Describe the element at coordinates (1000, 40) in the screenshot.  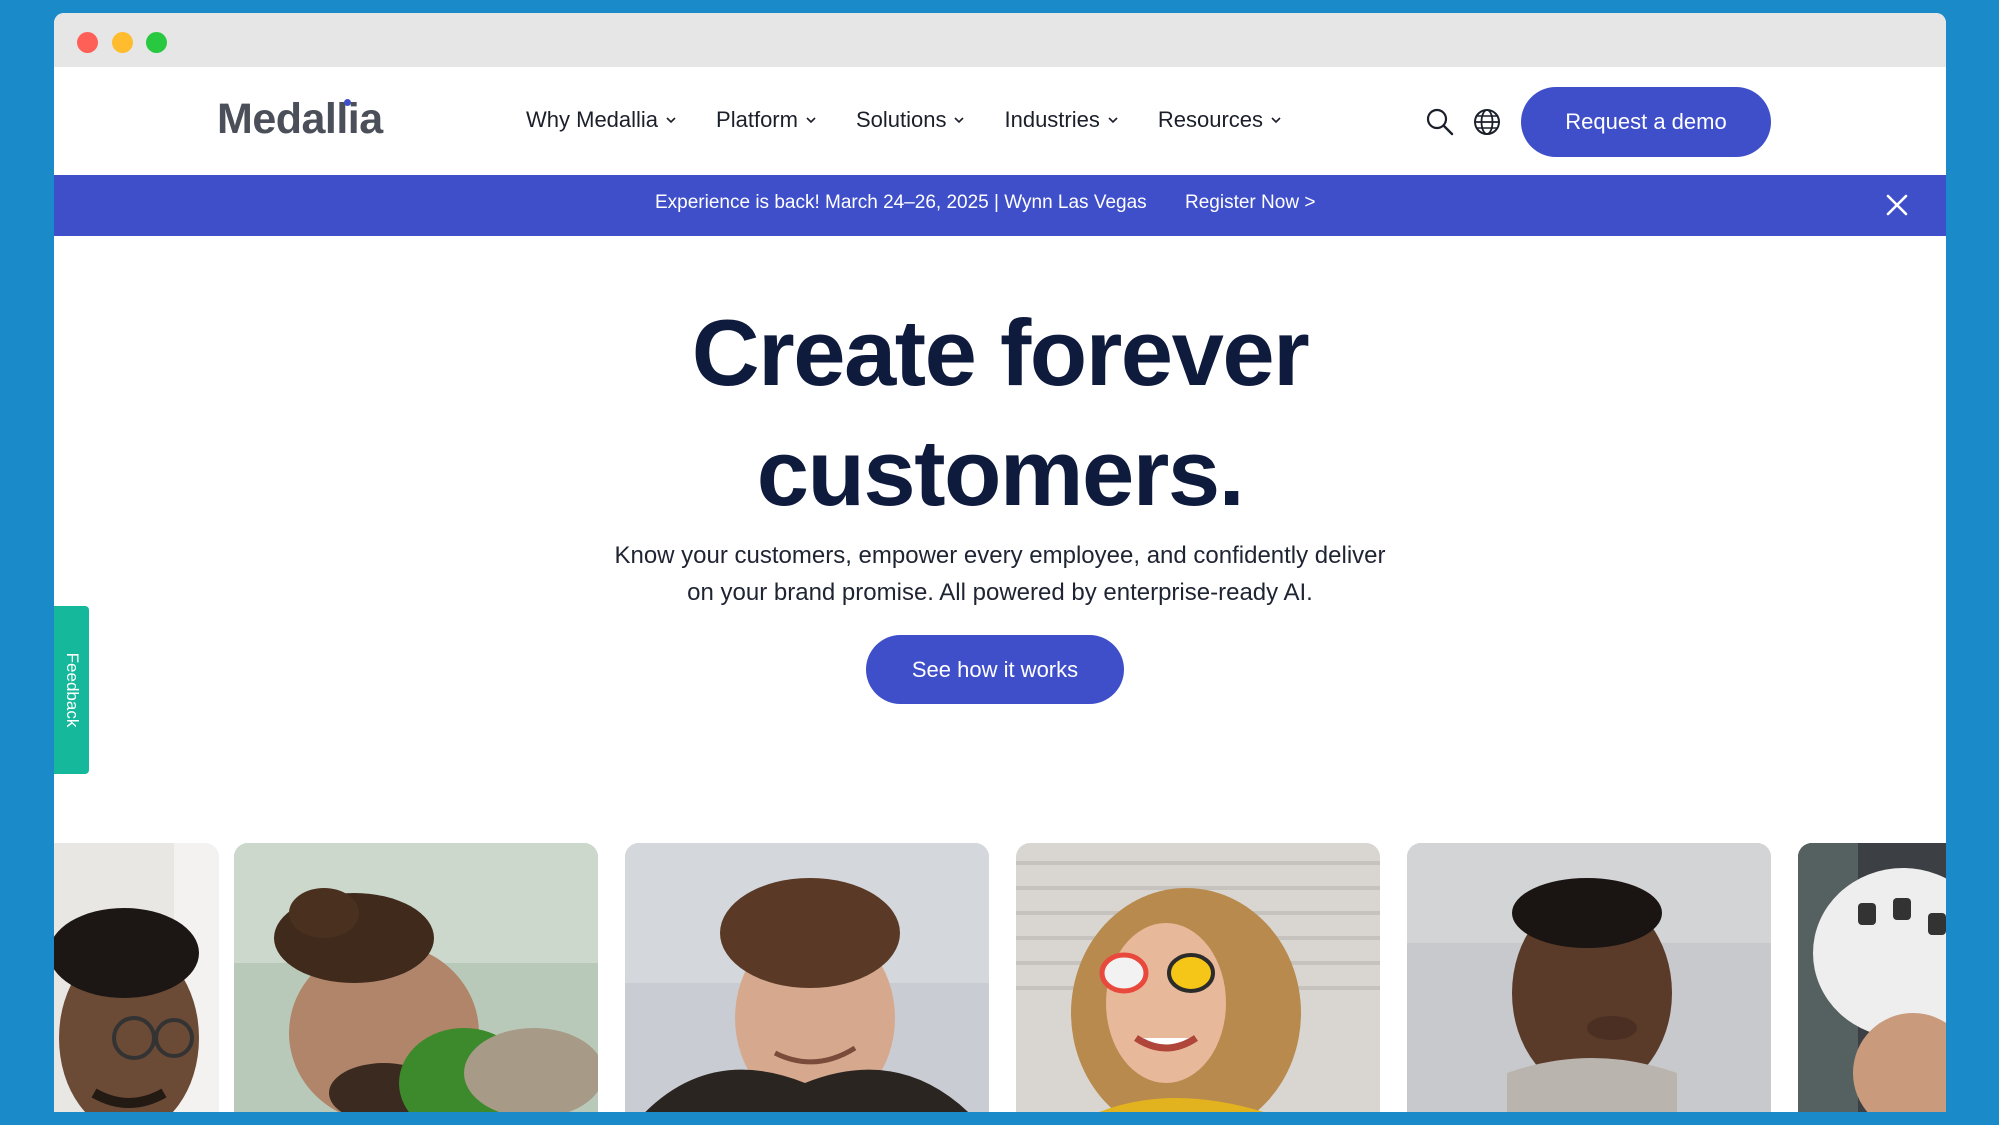
I see `window-titlebar` at that location.